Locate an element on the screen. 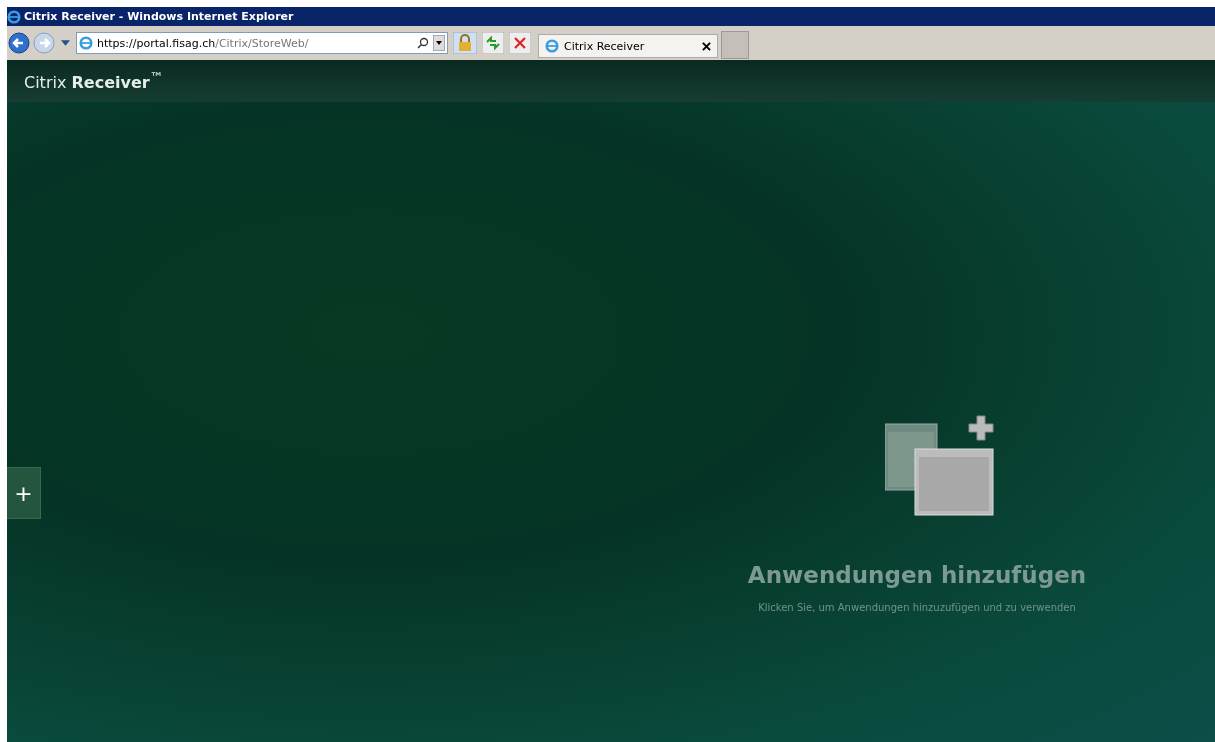 Image resolution: width=1215 pixels, height=742 pixels. browser-tab: Citrix Receiver is located at coordinates (628, 46).